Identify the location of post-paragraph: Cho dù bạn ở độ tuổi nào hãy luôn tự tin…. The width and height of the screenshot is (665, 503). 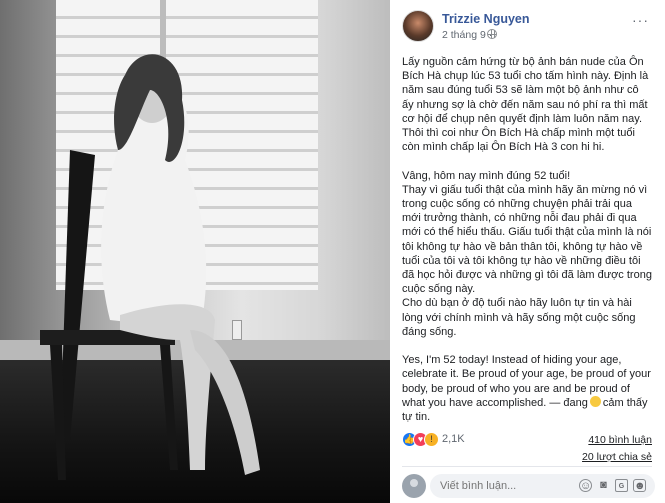
(519, 317).